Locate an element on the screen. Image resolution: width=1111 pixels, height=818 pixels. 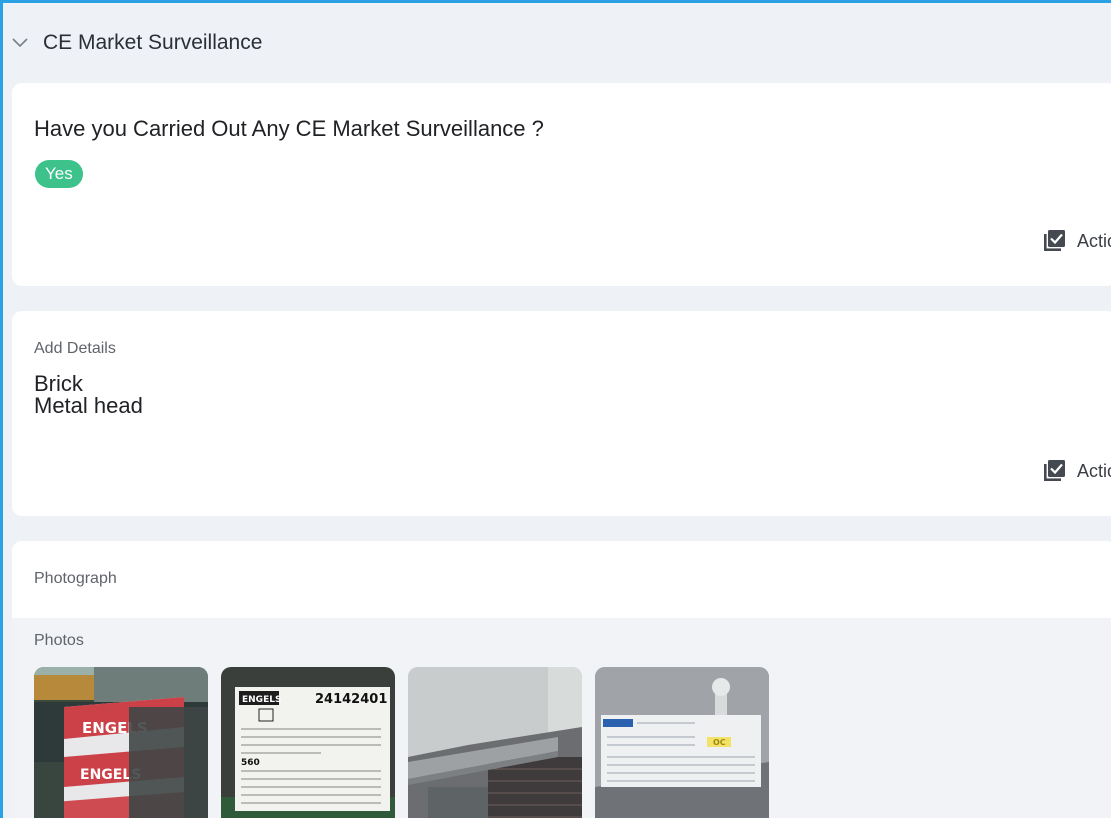
photo-number-text: 24142401 is located at coordinates (351, 699).